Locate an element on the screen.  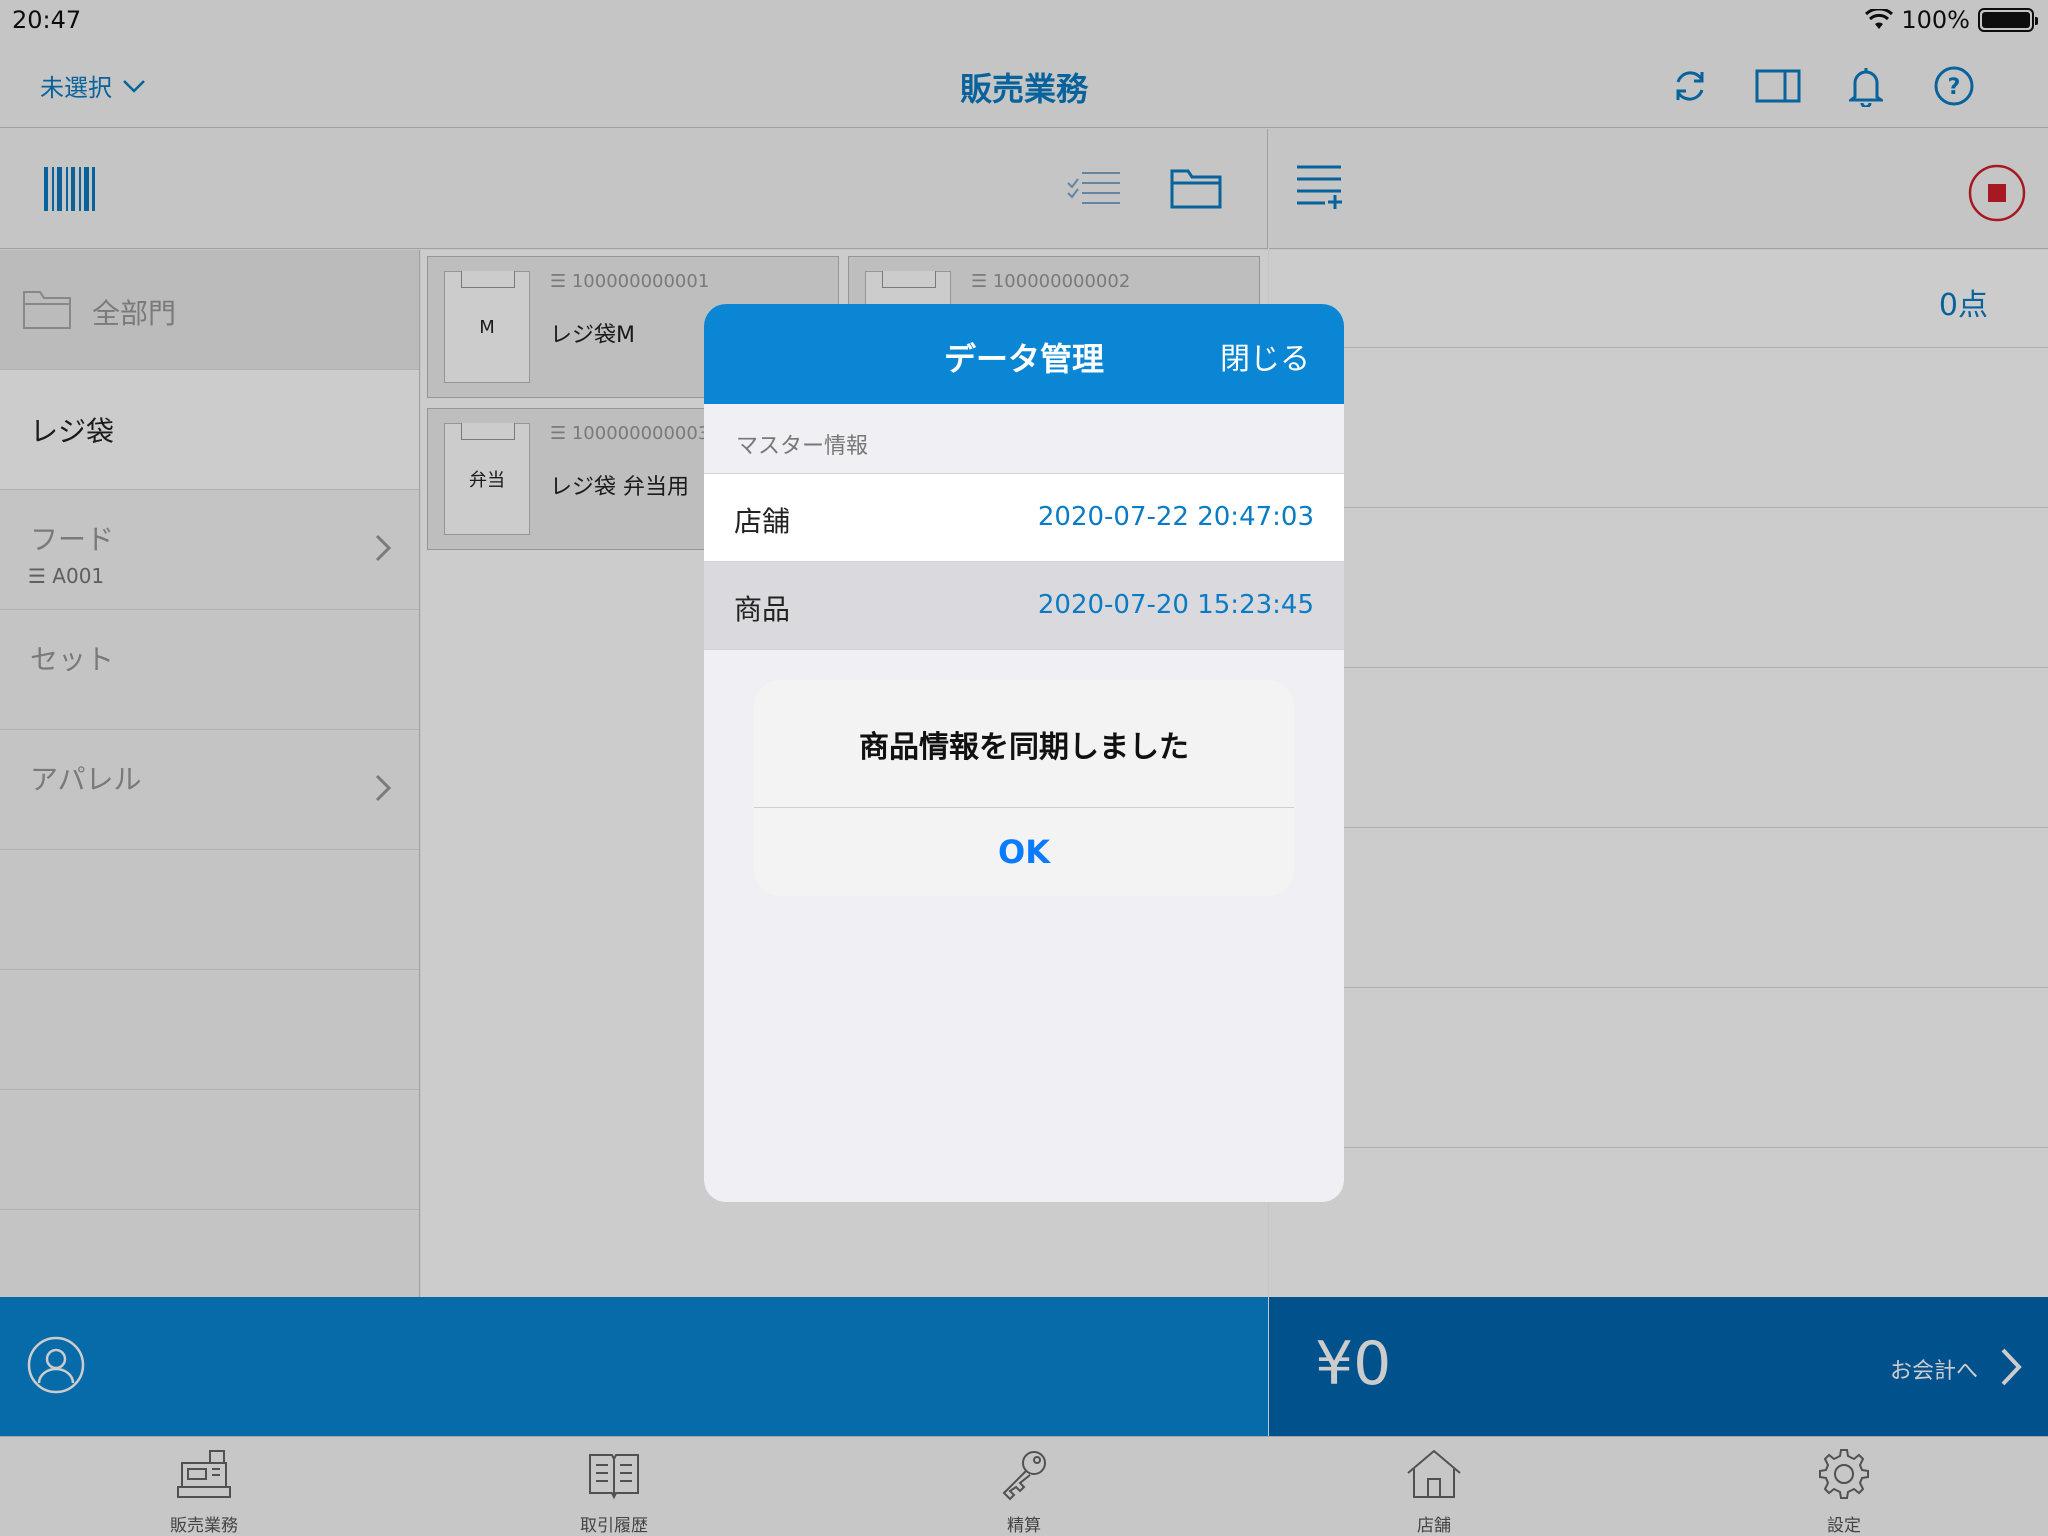
master-row-label: 店舗 is located at coordinates (762, 521).